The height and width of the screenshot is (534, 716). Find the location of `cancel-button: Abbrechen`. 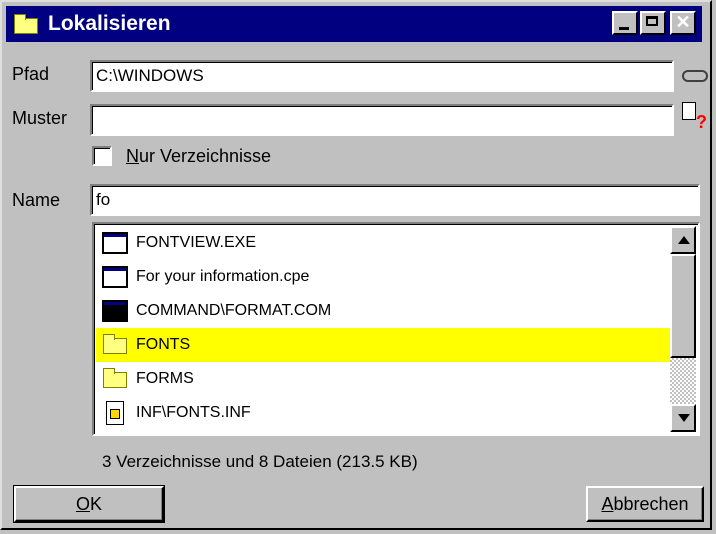

cancel-button: Abbrechen is located at coordinates (645, 504).